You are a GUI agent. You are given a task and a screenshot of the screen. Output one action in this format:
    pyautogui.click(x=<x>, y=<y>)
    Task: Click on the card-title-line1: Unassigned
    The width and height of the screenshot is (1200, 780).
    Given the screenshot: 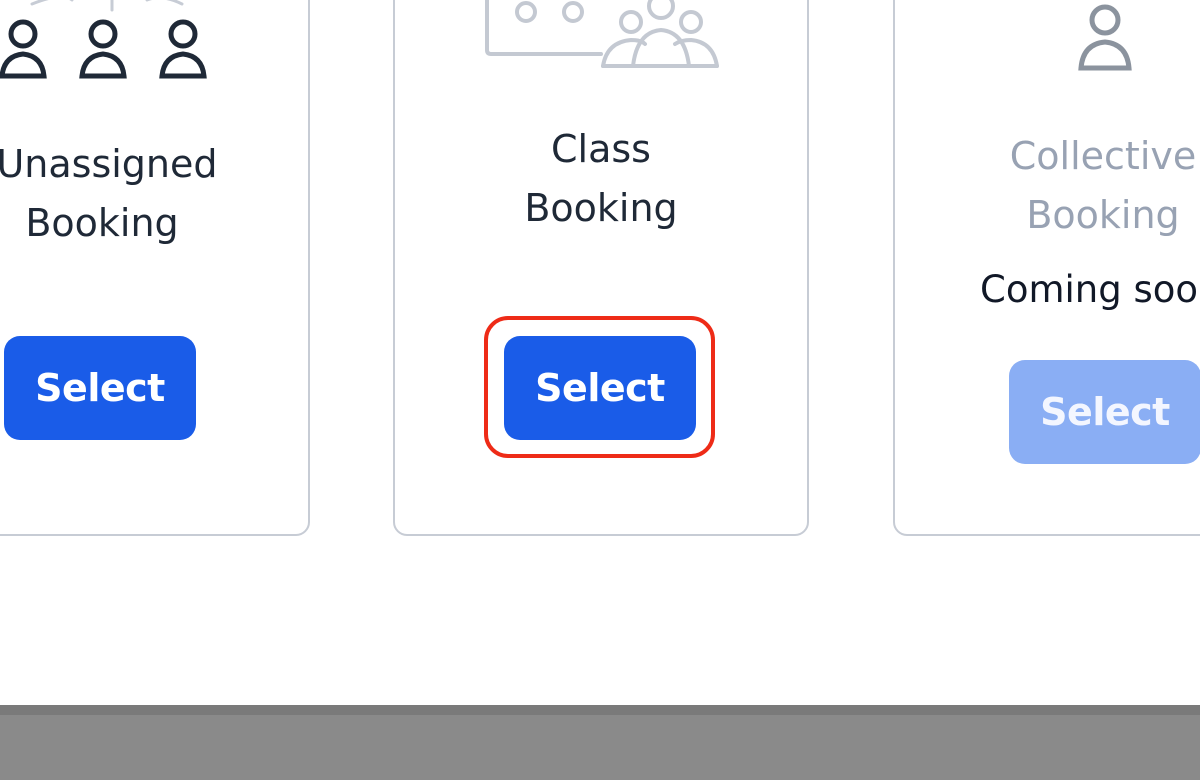 What is the action you would take?
    pyautogui.click(x=109, y=164)
    